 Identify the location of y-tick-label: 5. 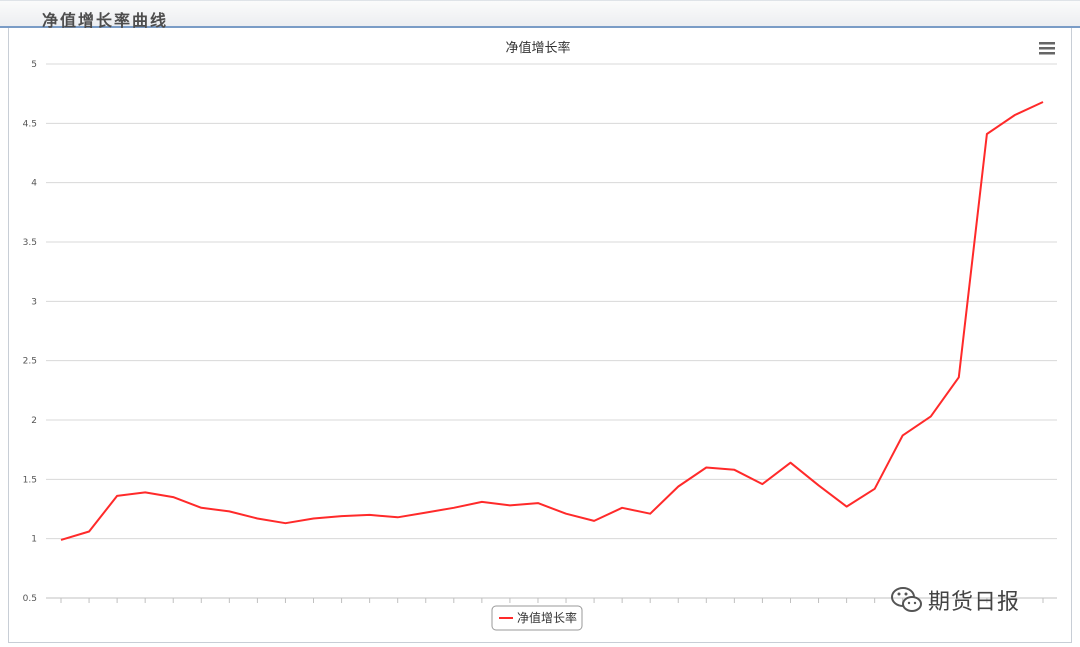
(34, 65).